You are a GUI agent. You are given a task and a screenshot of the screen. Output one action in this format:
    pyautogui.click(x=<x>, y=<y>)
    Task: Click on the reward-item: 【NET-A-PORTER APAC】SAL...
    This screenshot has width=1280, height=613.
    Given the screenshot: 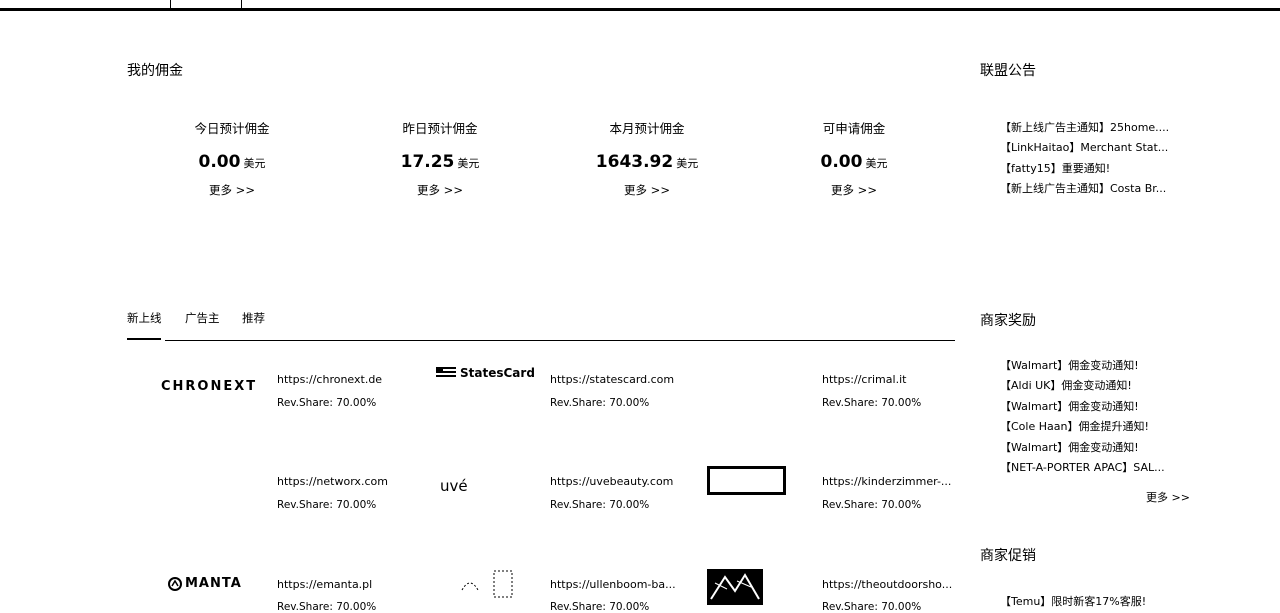 What is the action you would take?
    pyautogui.click(x=1087, y=467)
    